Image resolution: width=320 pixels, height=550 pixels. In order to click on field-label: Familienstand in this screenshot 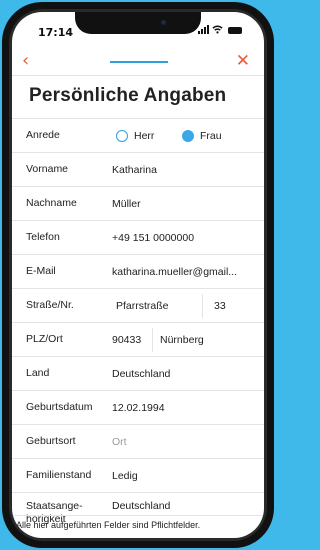, I will do `click(59, 475)`.